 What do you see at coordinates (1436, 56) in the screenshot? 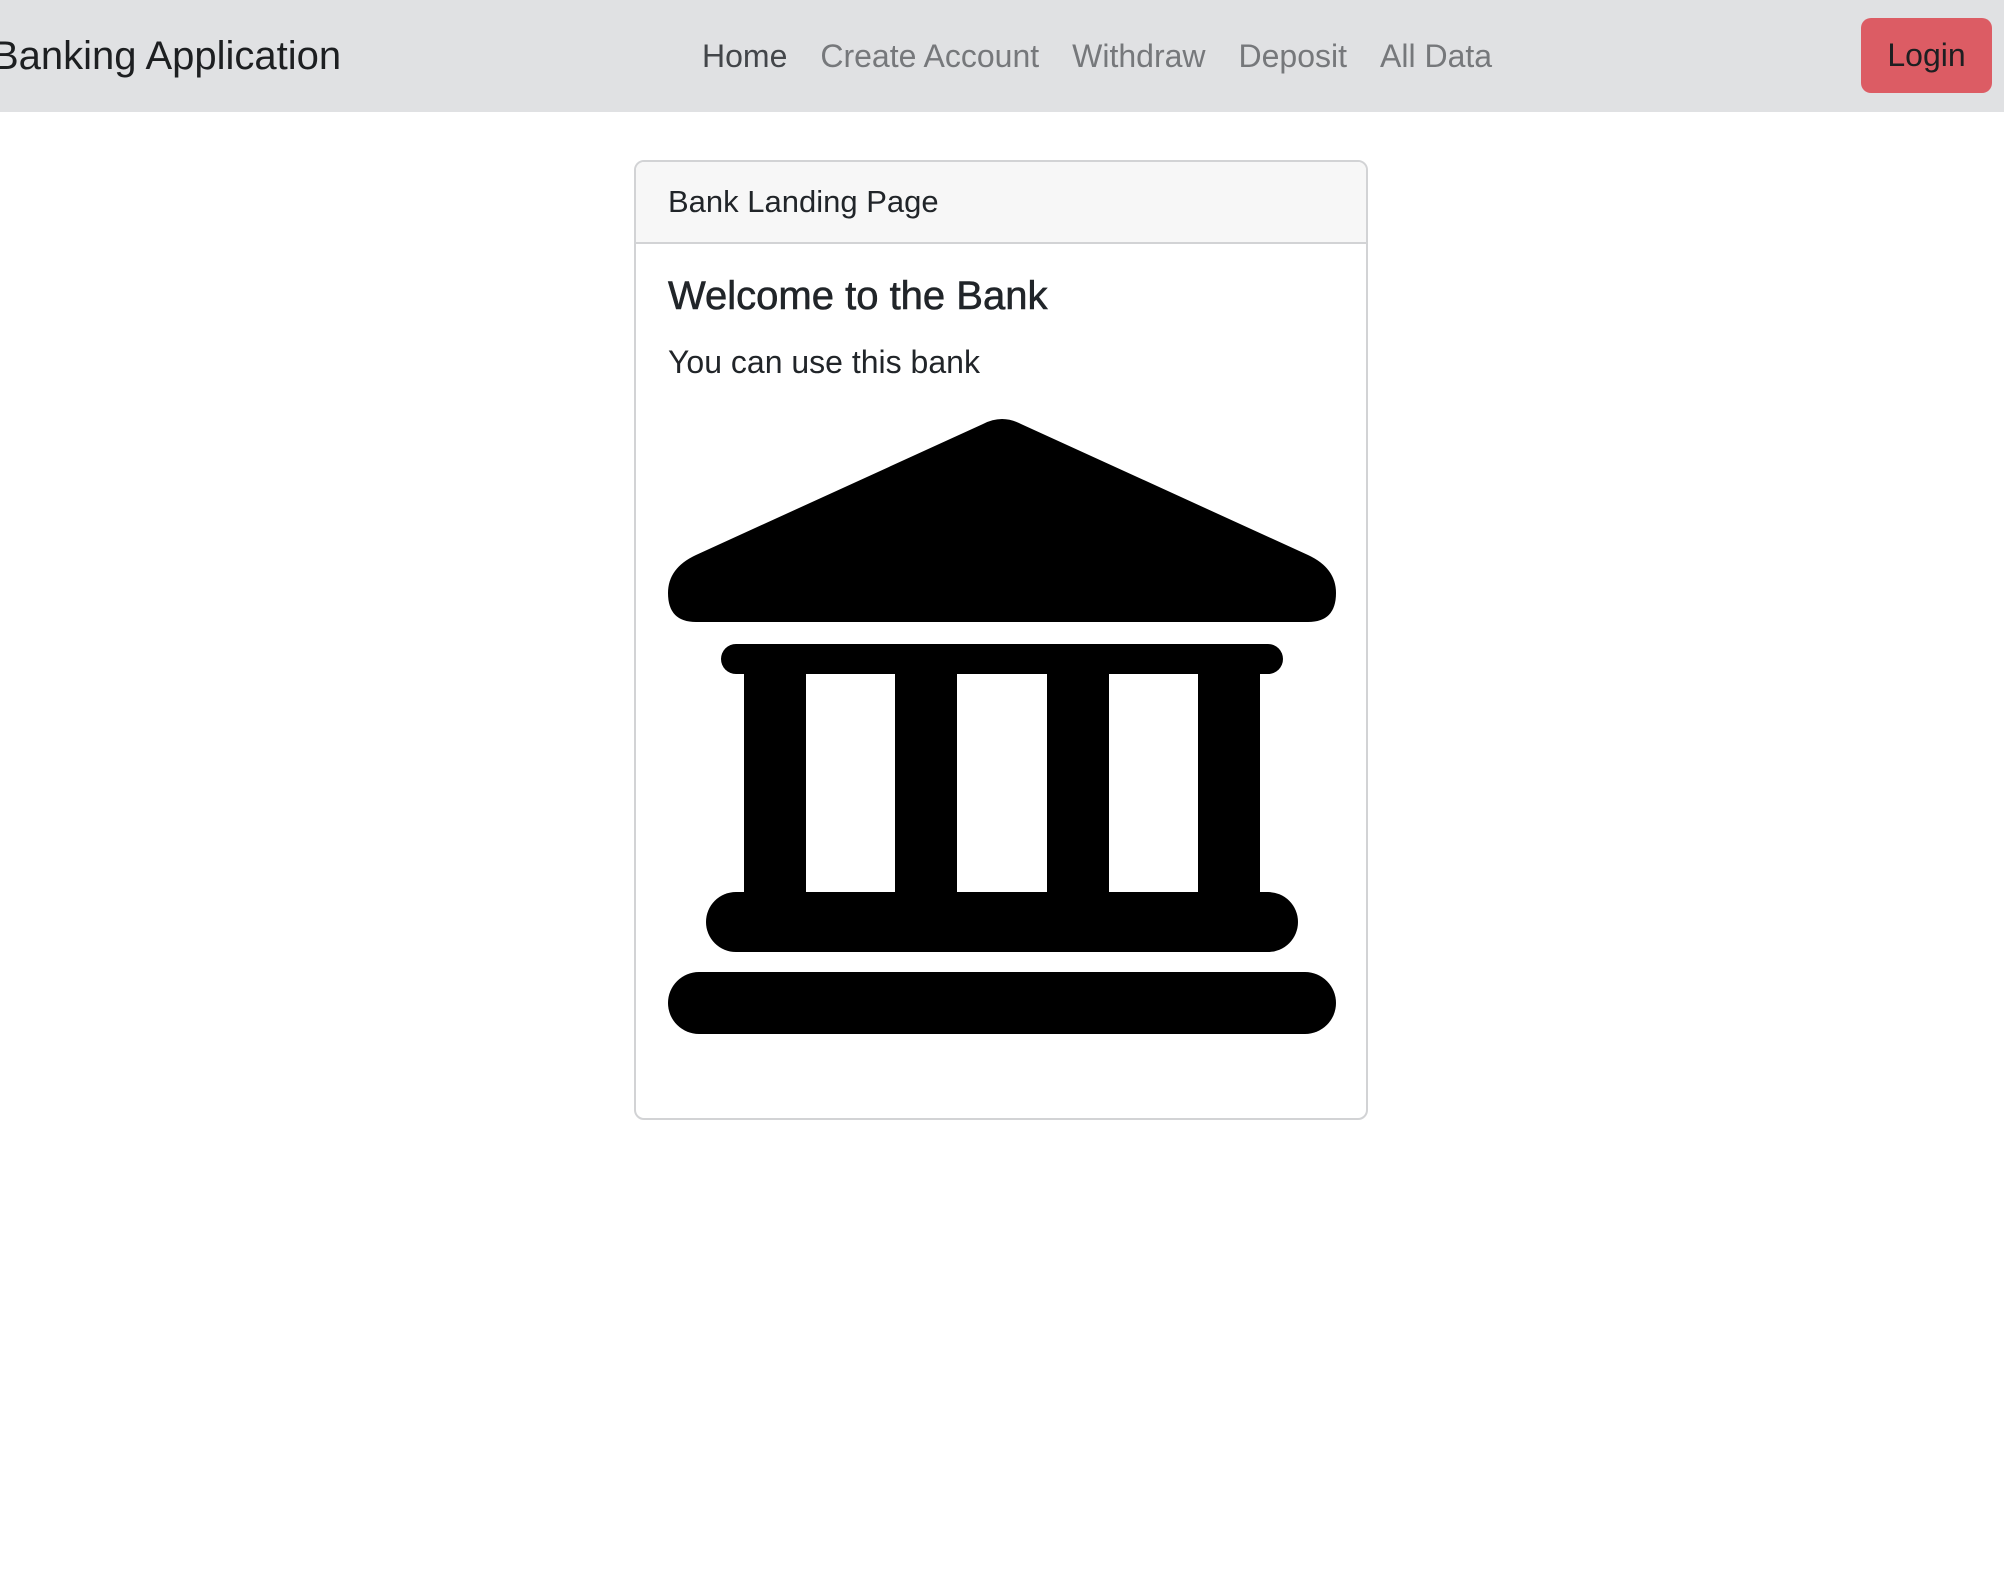
I see `nav-link-all-data: All Data` at bounding box center [1436, 56].